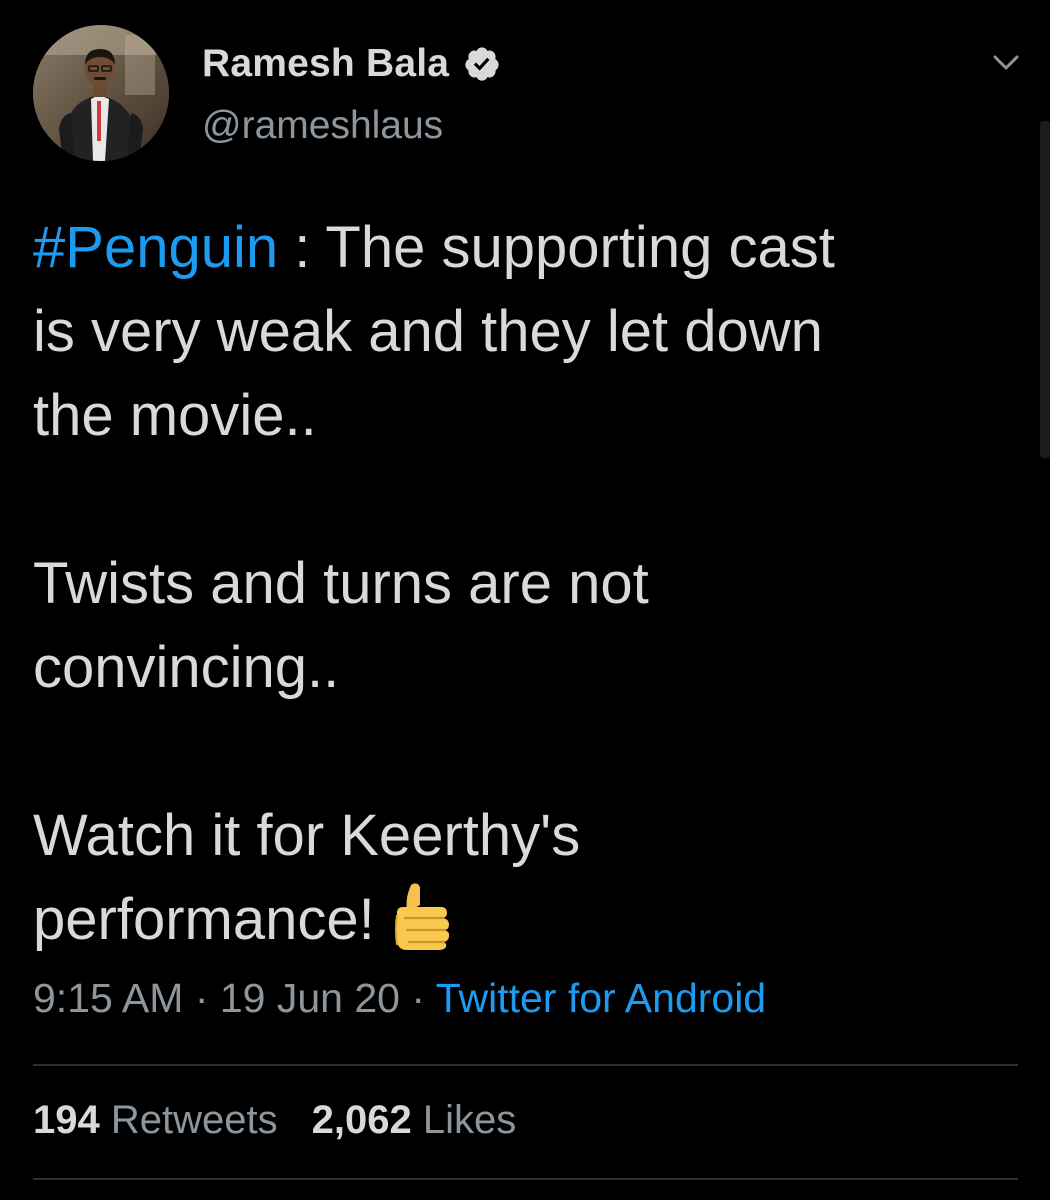 Image resolution: width=1050 pixels, height=1200 pixels. Describe the element at coordinates (361, 1120) in the screenshot. I see `likes-count: 2,062` at that location.